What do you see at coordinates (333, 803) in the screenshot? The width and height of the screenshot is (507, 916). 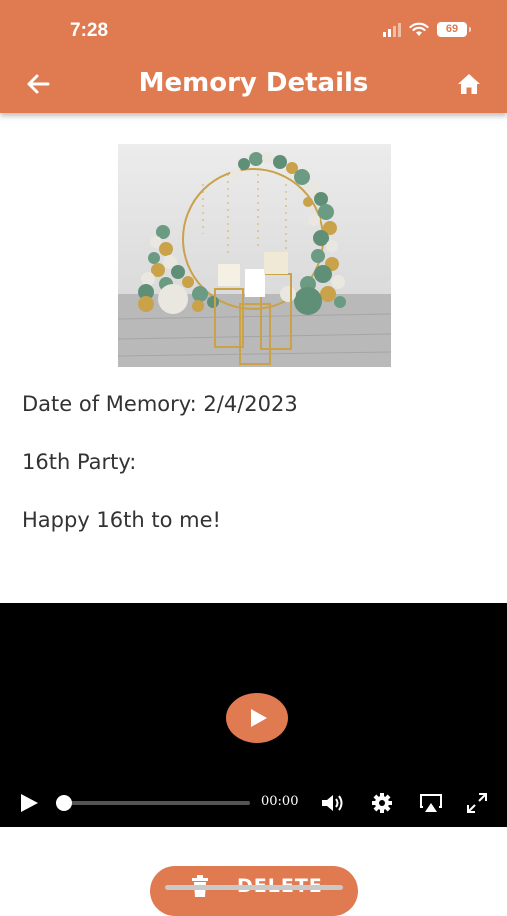 I see `volume-icon` at bounding box center [333, 803].